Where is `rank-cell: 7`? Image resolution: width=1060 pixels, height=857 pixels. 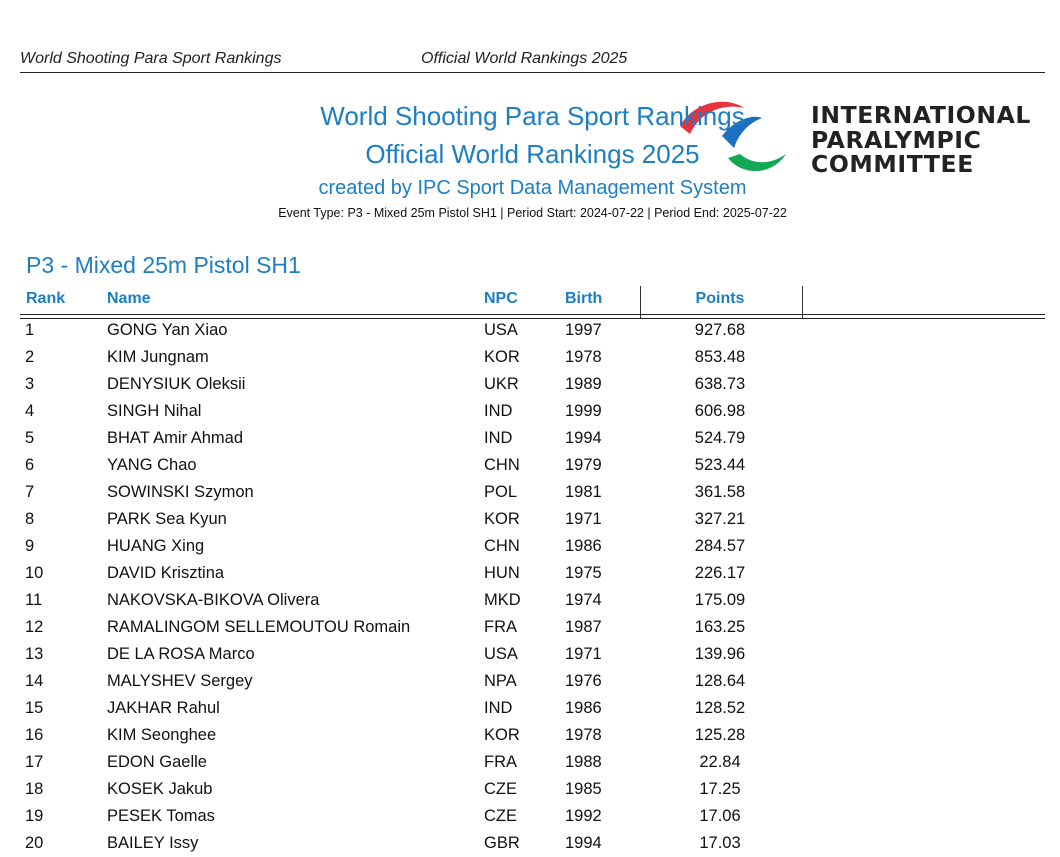 rank-cell: 7 is located at coordinates (30, 492).